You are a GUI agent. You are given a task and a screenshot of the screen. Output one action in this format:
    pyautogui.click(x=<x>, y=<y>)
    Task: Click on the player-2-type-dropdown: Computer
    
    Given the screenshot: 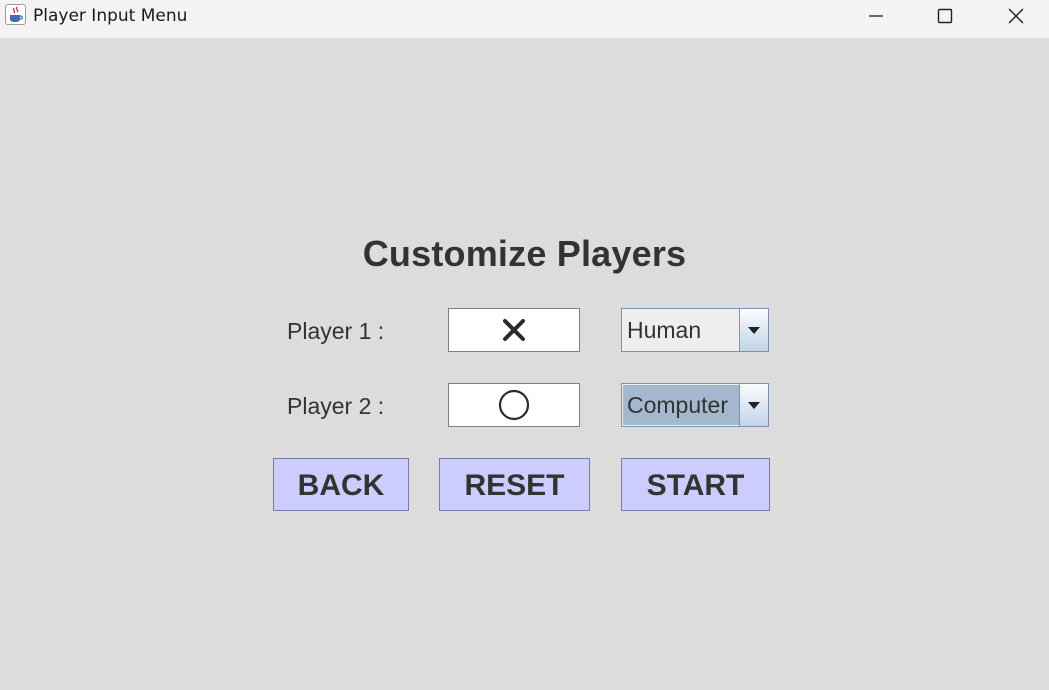 What is the action you would take?
    pyautogui.click(x=695, y=405)
    